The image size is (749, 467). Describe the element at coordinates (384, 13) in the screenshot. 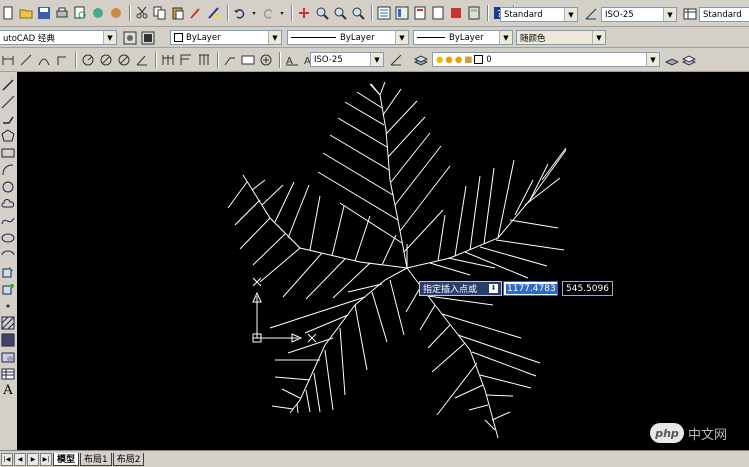

I see `properties-icon` at that location.